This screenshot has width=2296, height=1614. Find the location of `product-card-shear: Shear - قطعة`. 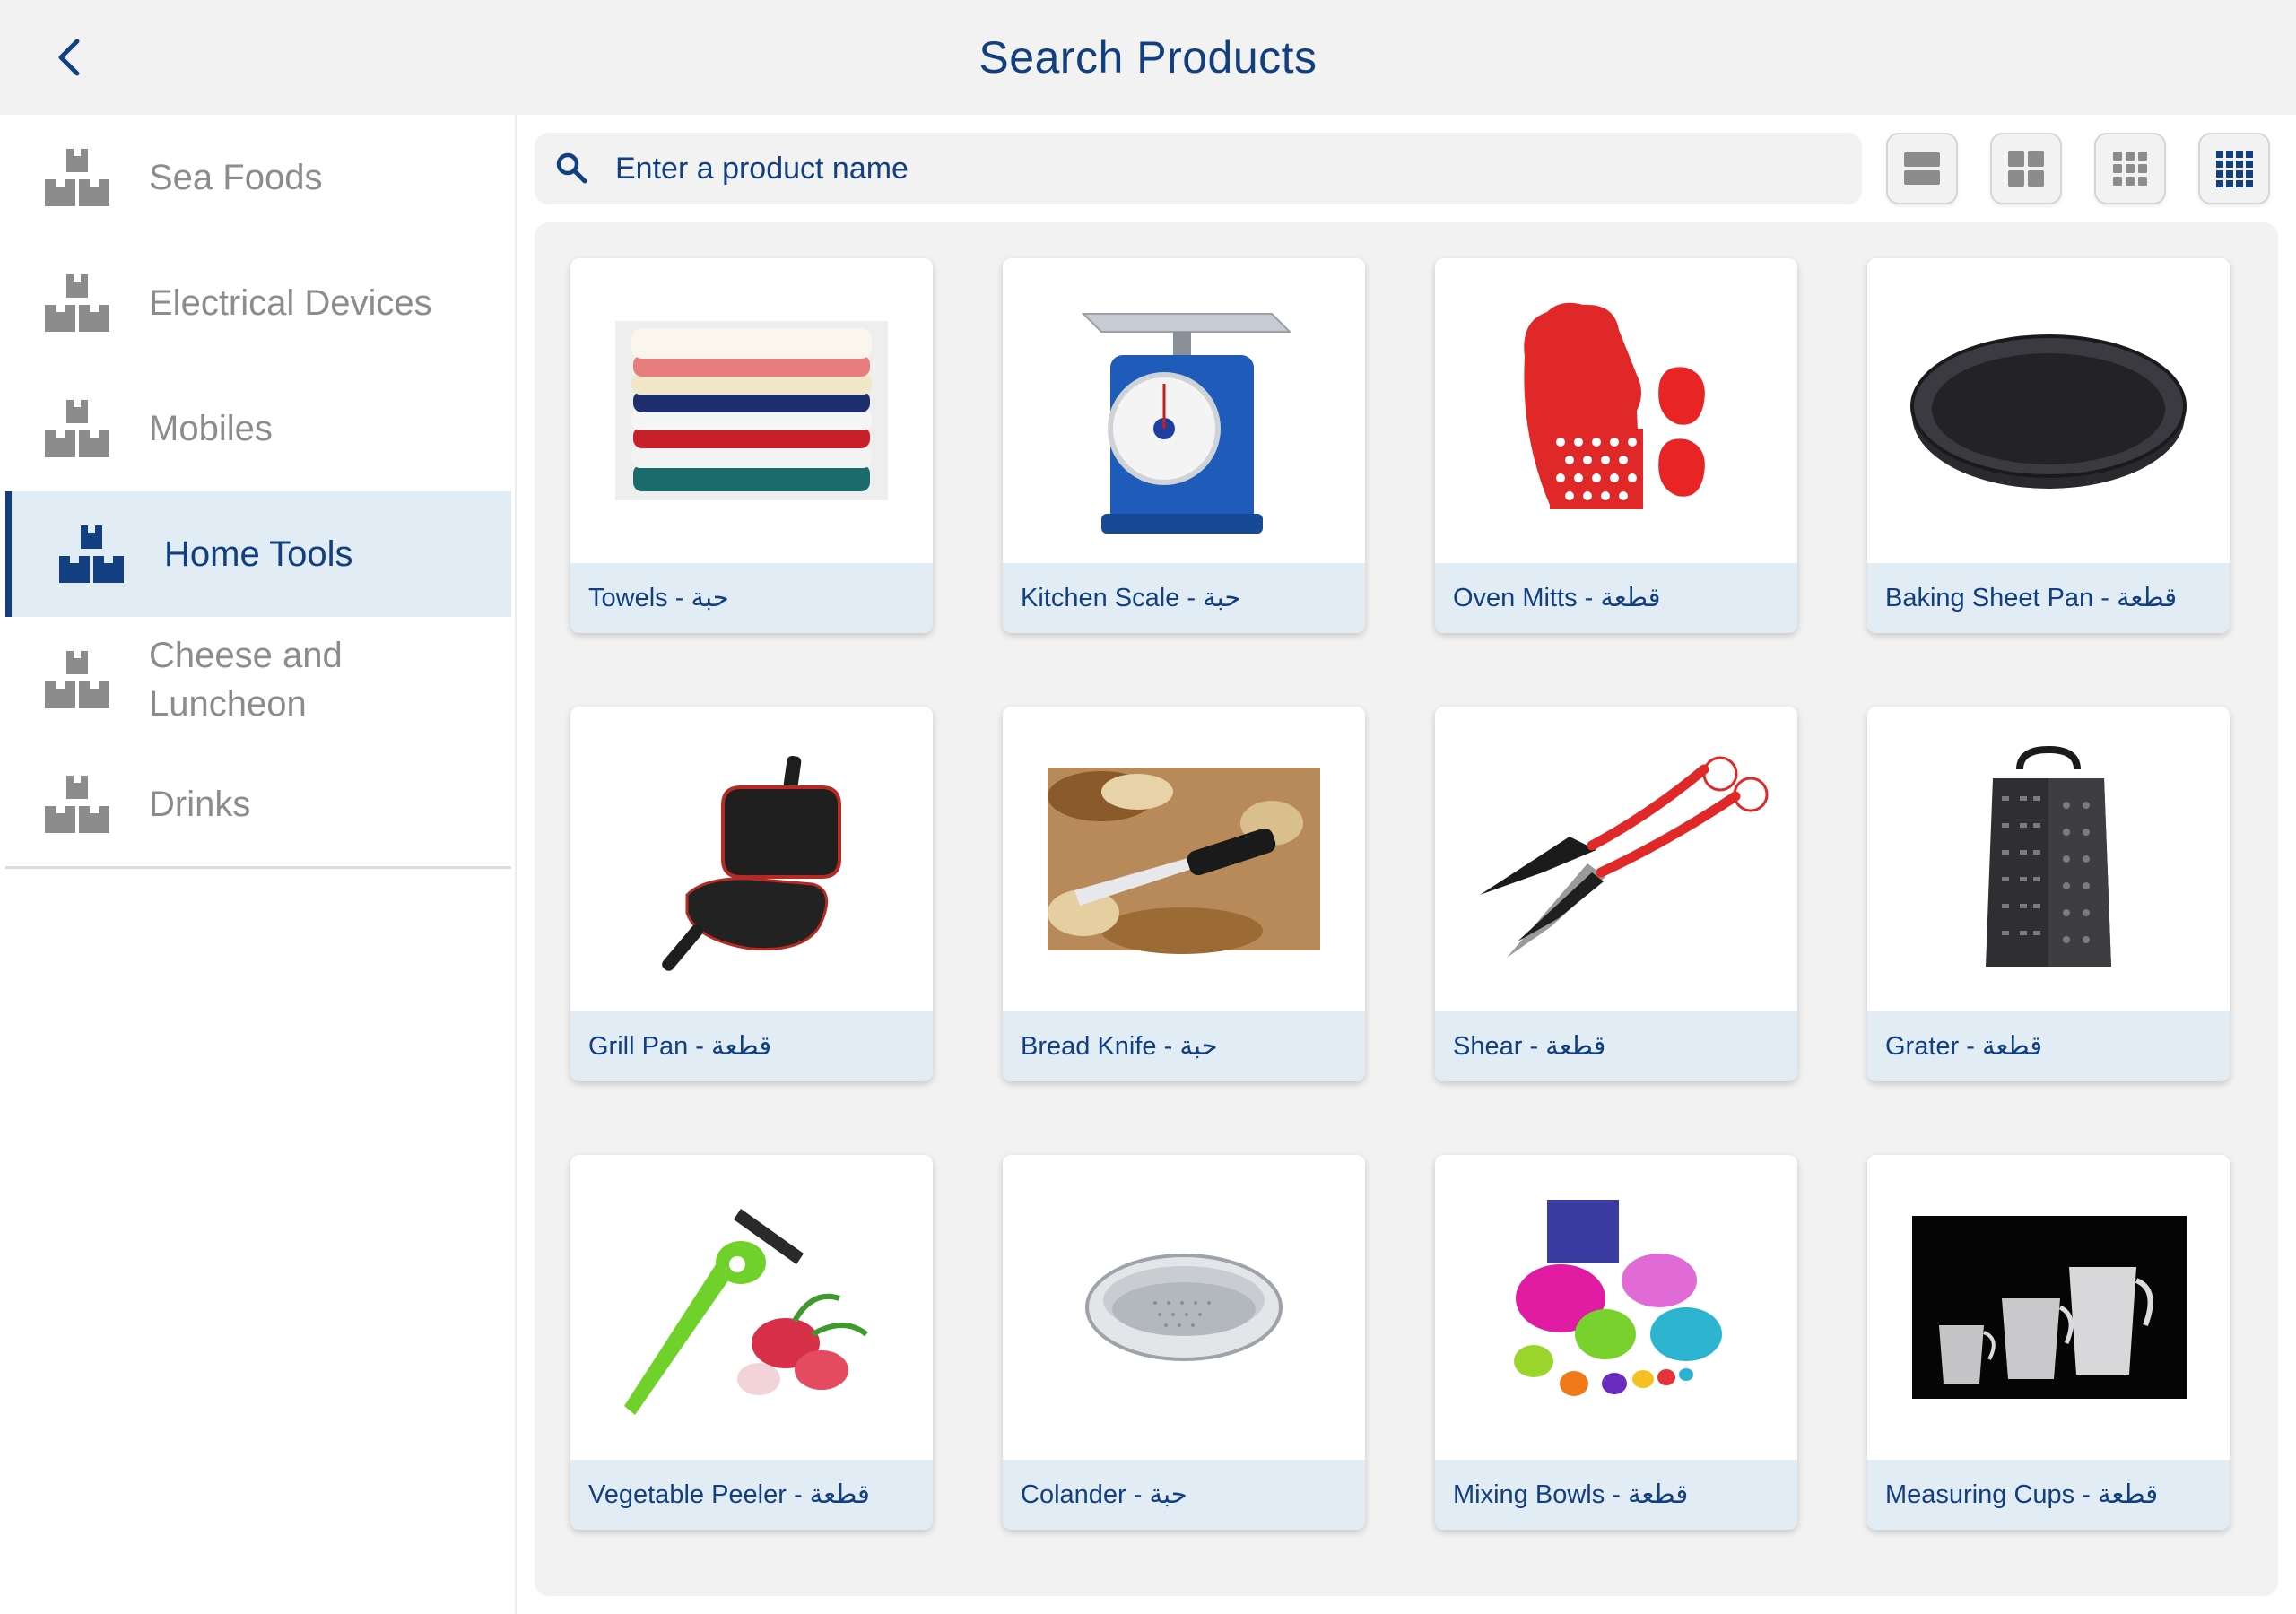

product-card-shear: Shear - قطعة is located at coordinates (1616, 894).